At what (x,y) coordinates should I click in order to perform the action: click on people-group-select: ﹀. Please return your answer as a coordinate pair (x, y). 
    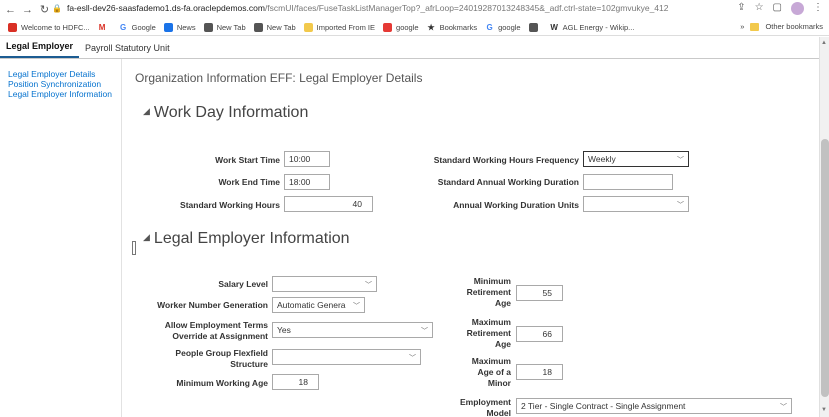
    Looking at the image, I should click on (346, 357).